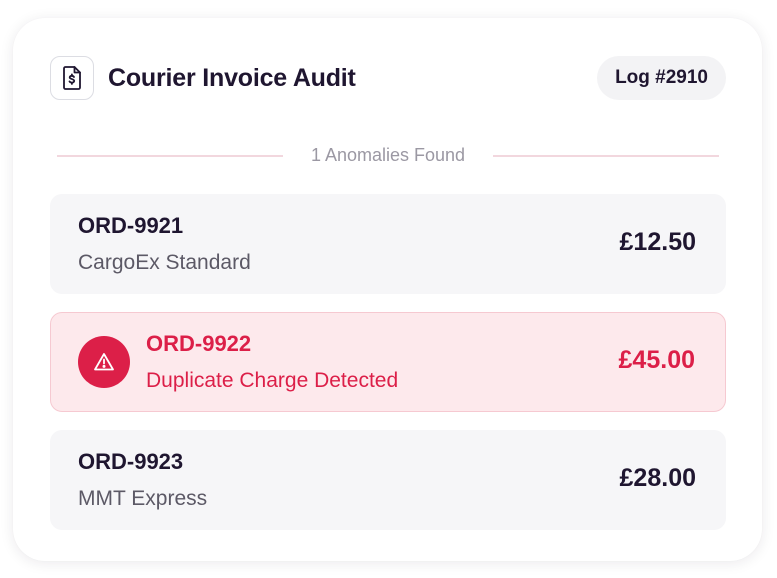  What do you see at coordinates (72, 78) in the screenshot?
I see `invoice-document-icon` at bounding box center [72, 78].